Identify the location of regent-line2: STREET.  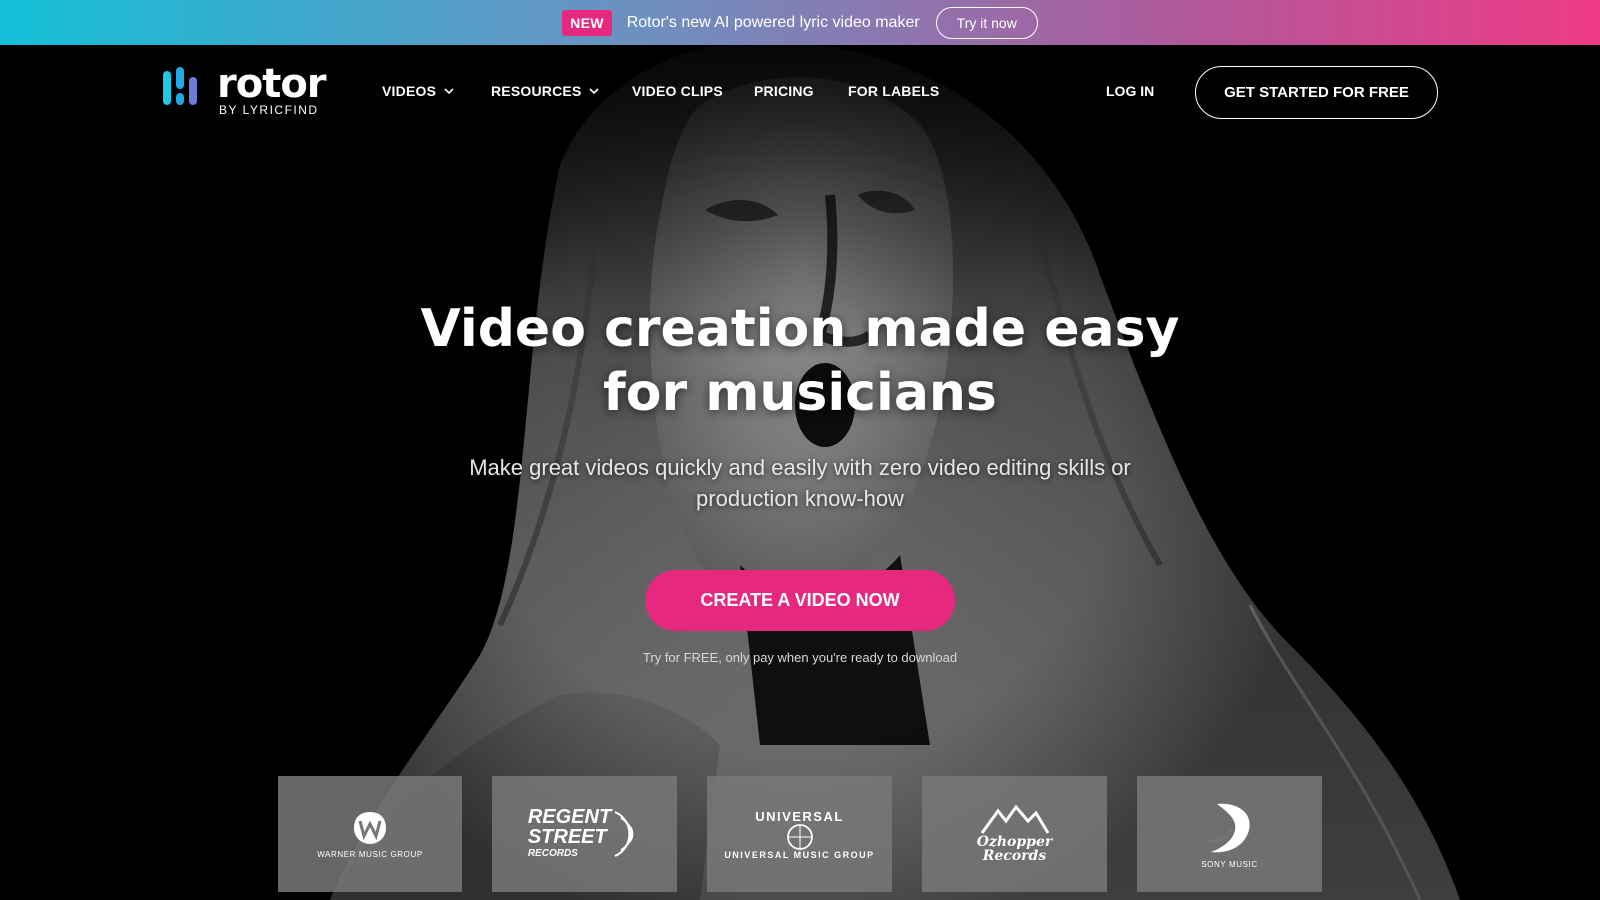
(567, 837).